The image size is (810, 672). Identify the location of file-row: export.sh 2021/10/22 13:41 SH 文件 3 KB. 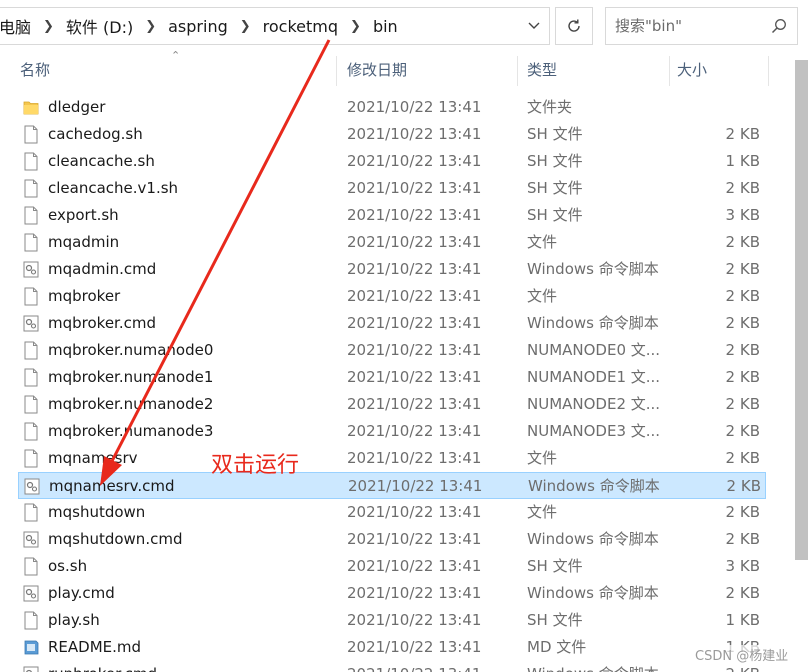
(392, 215).